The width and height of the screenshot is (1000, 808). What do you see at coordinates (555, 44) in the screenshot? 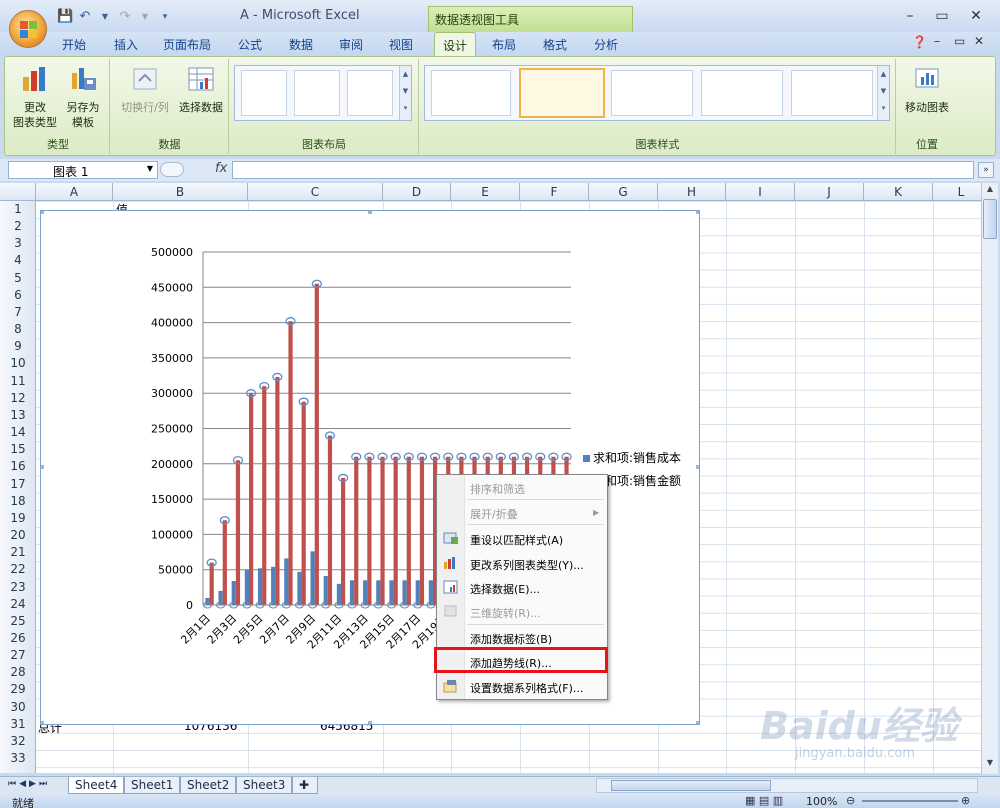
I see `tab-format: 格式` at bounding box center [555, 44].